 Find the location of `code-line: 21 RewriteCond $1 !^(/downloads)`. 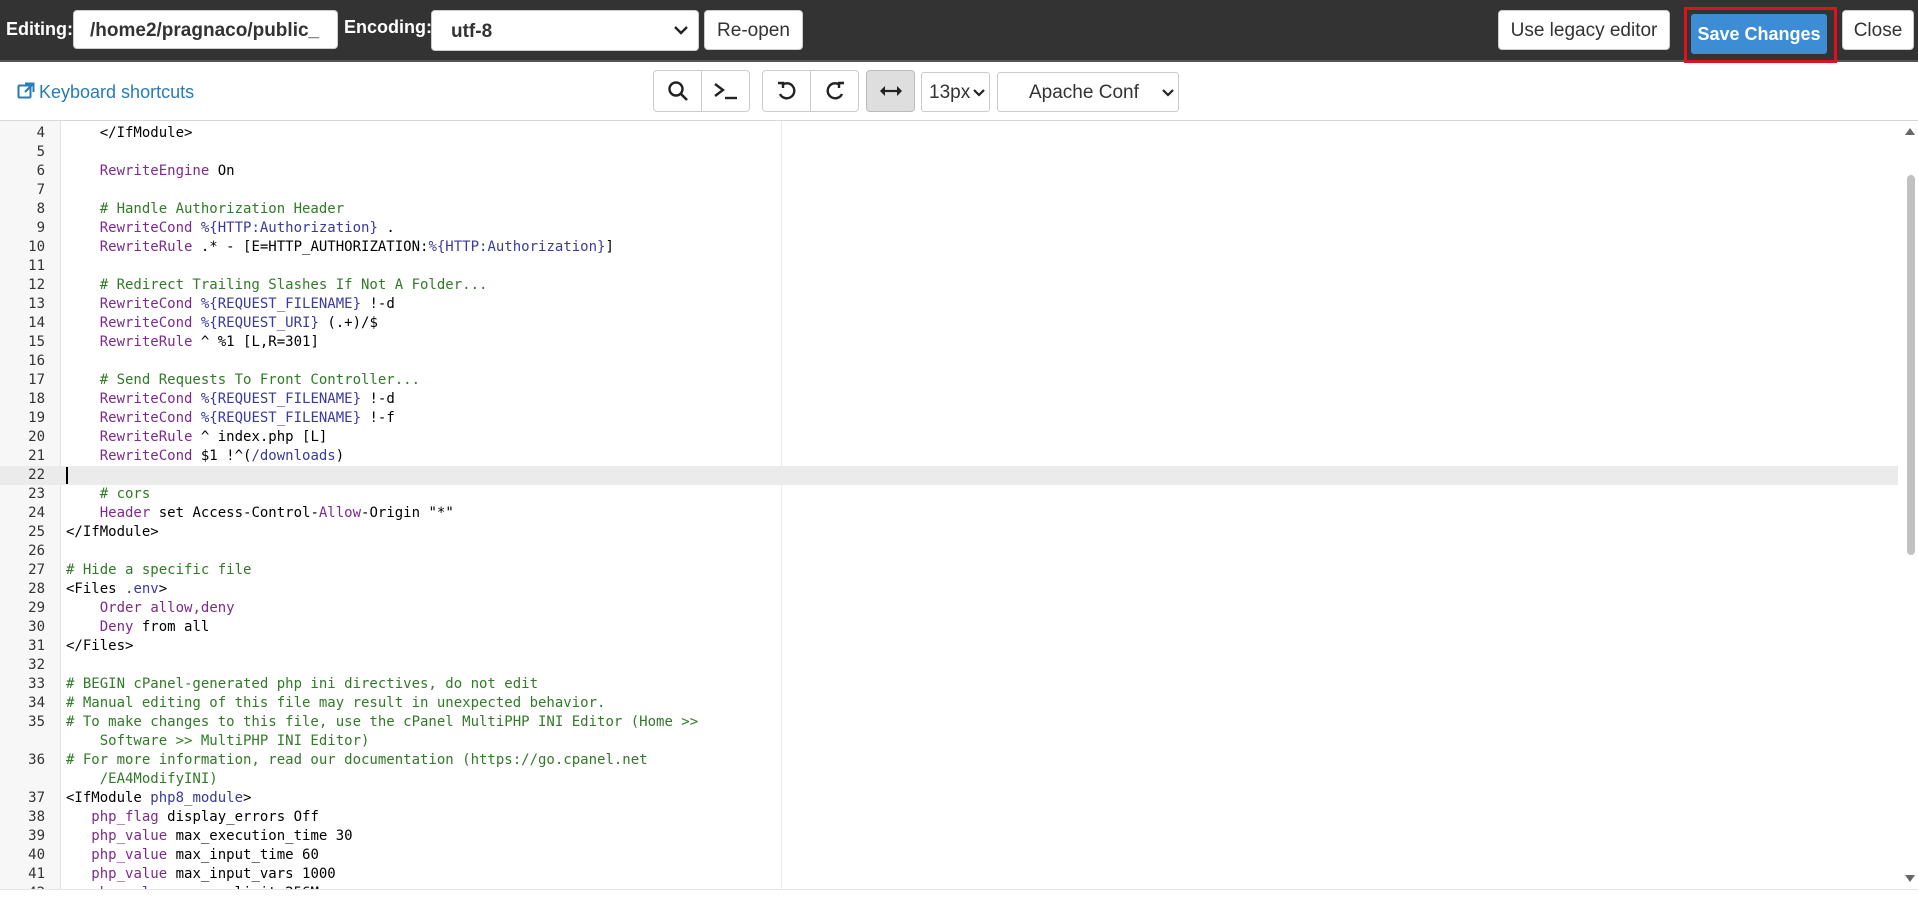

code-line: 21 RewriteCond $1 !^(/downloads) is located at coordinates (949, 456).